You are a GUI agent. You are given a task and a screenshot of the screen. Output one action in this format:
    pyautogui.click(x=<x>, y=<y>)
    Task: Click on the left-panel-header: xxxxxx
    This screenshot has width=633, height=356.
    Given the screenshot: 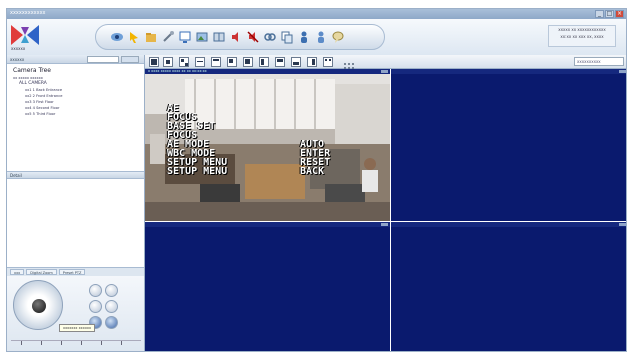 What is the action you would take?
    pyautogui.click(x=75, y=59)
    